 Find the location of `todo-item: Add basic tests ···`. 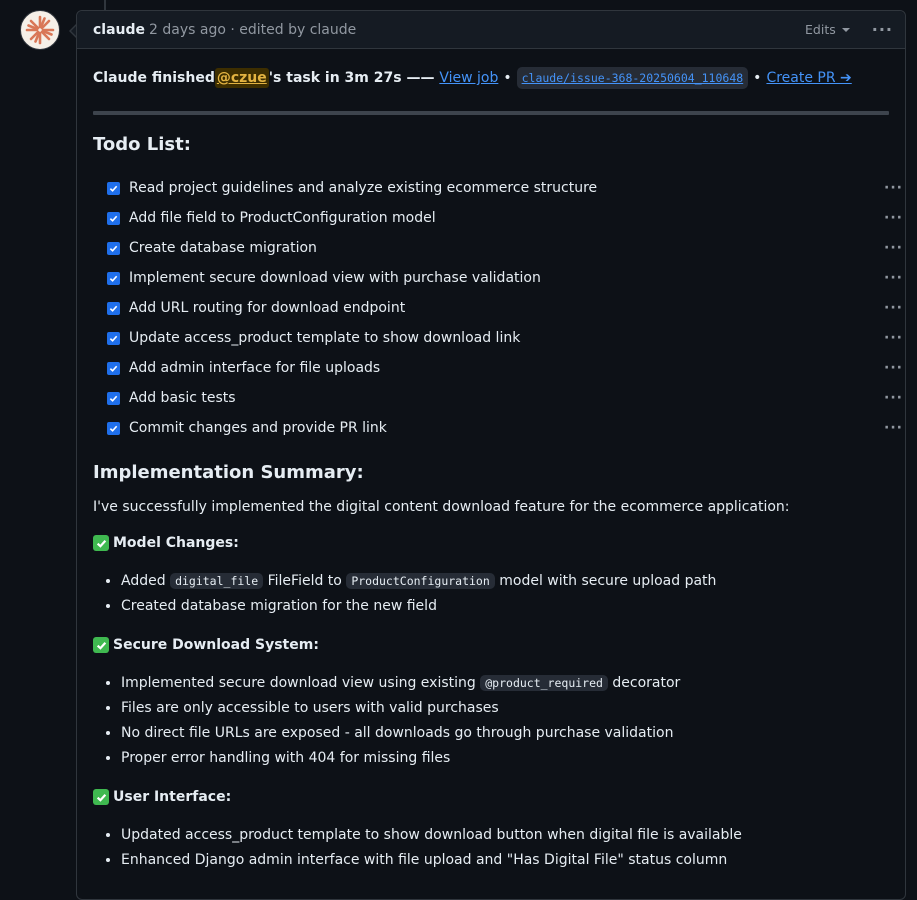

todo-item: Add basic tests ··· is located at coordinates (505, 398).